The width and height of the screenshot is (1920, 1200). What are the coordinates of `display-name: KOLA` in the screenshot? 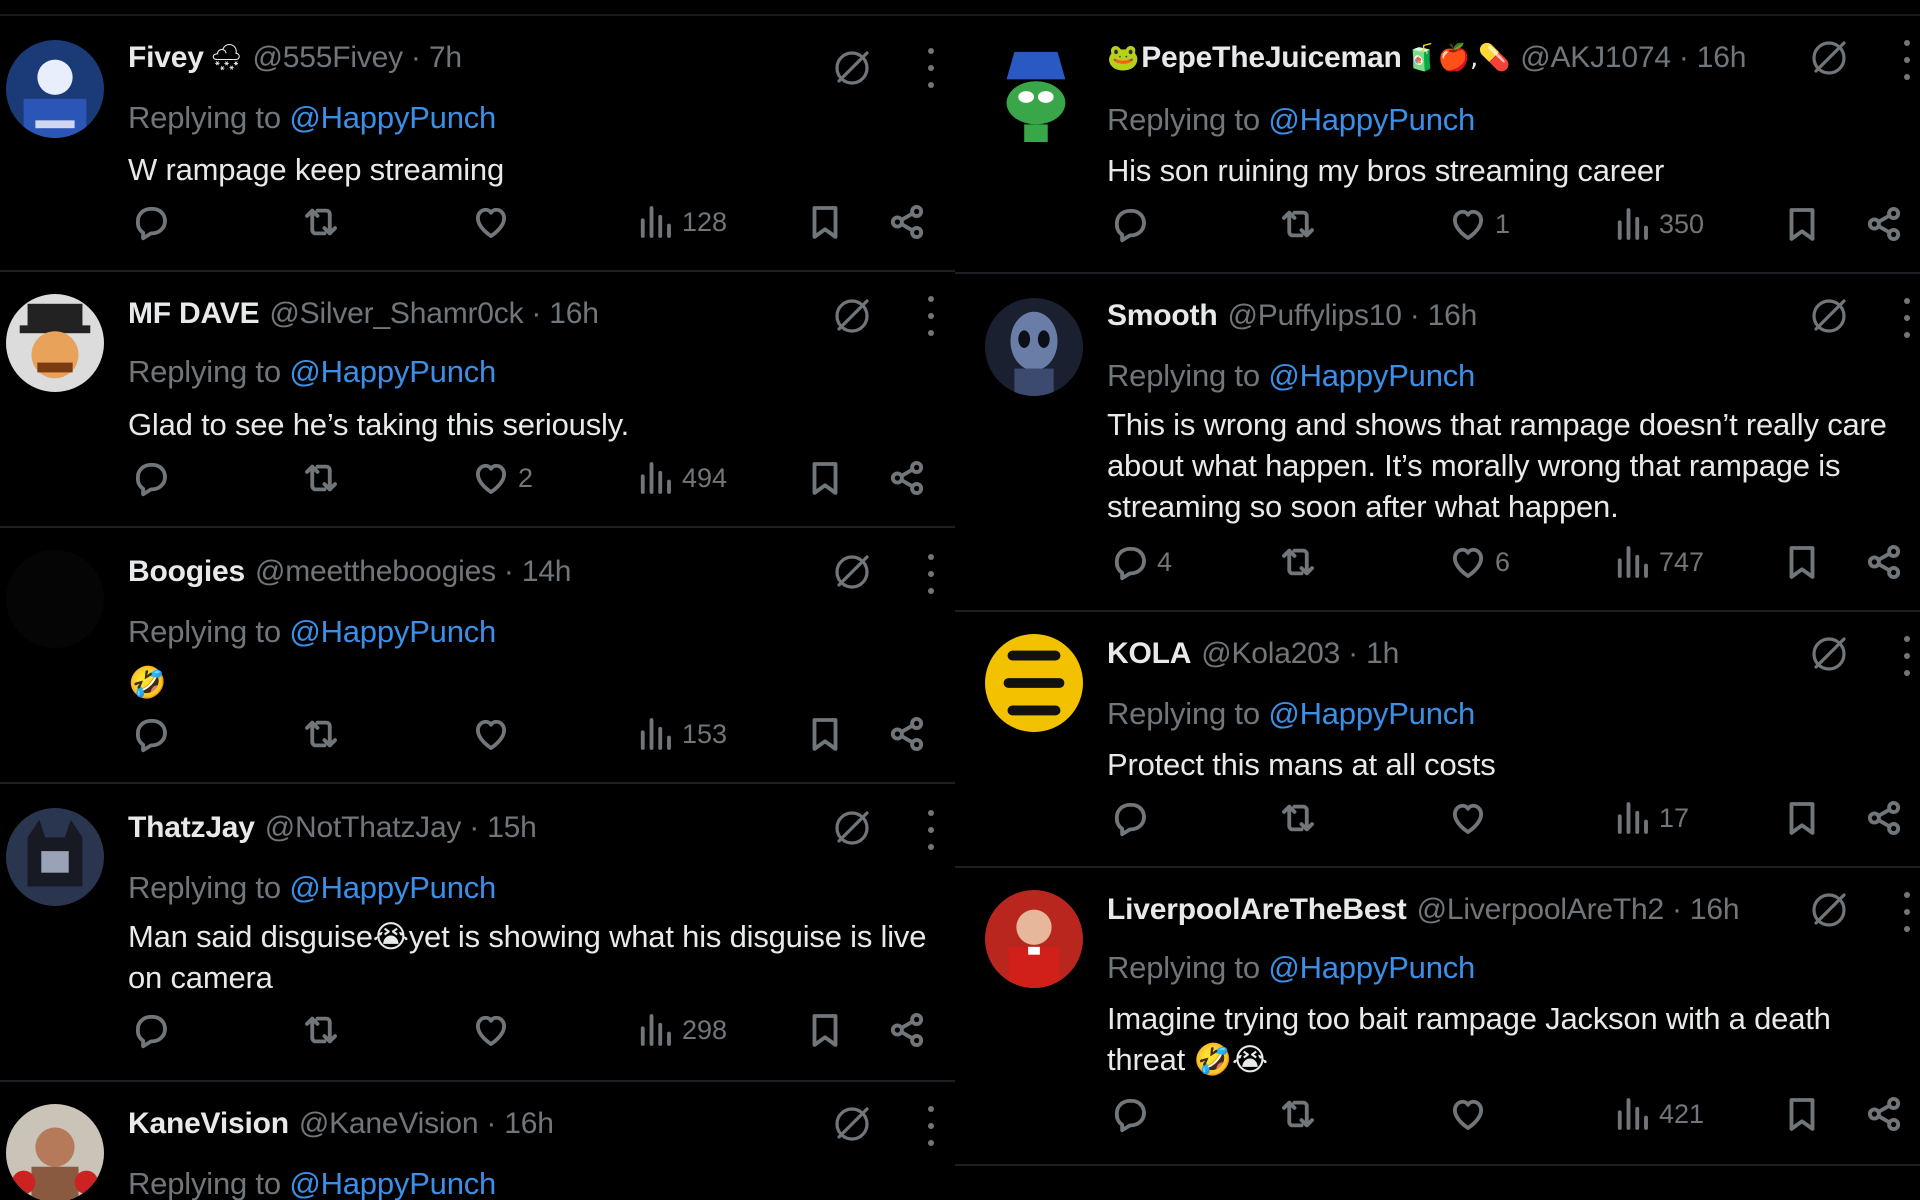 It's located at (1149, 654).